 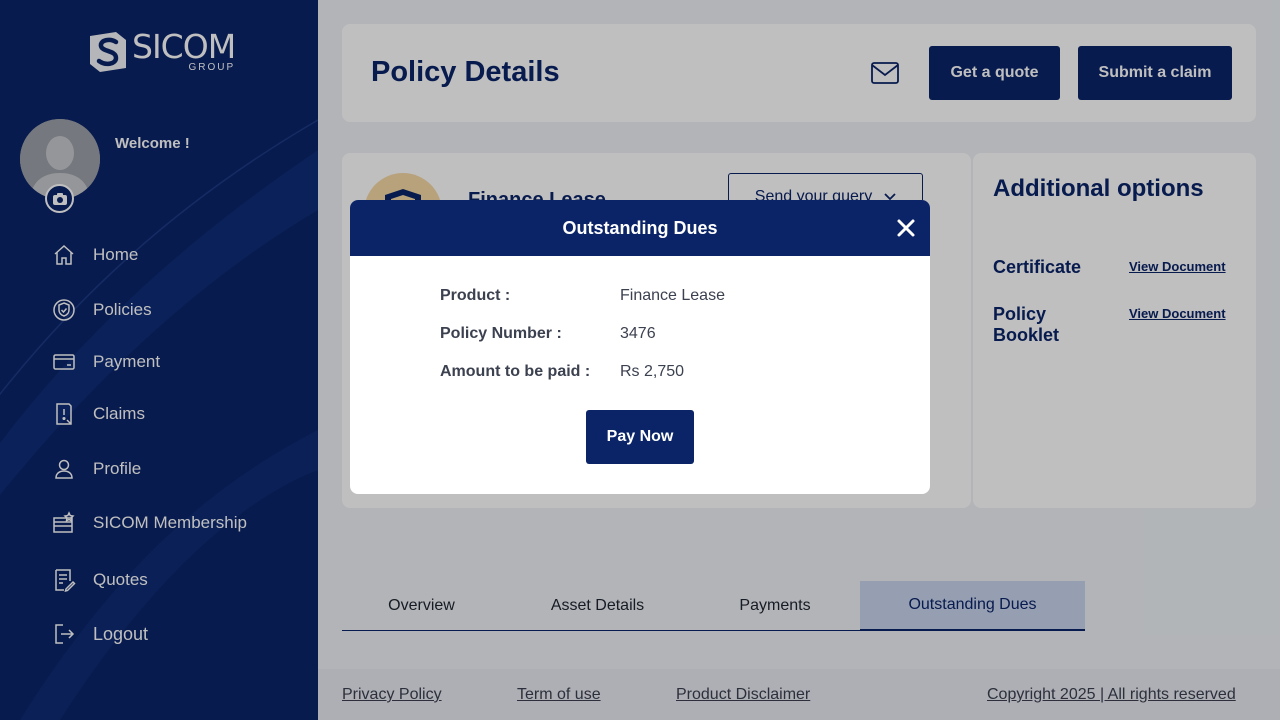 I want to click on row-value: 3476, so click(x=638, y=333).